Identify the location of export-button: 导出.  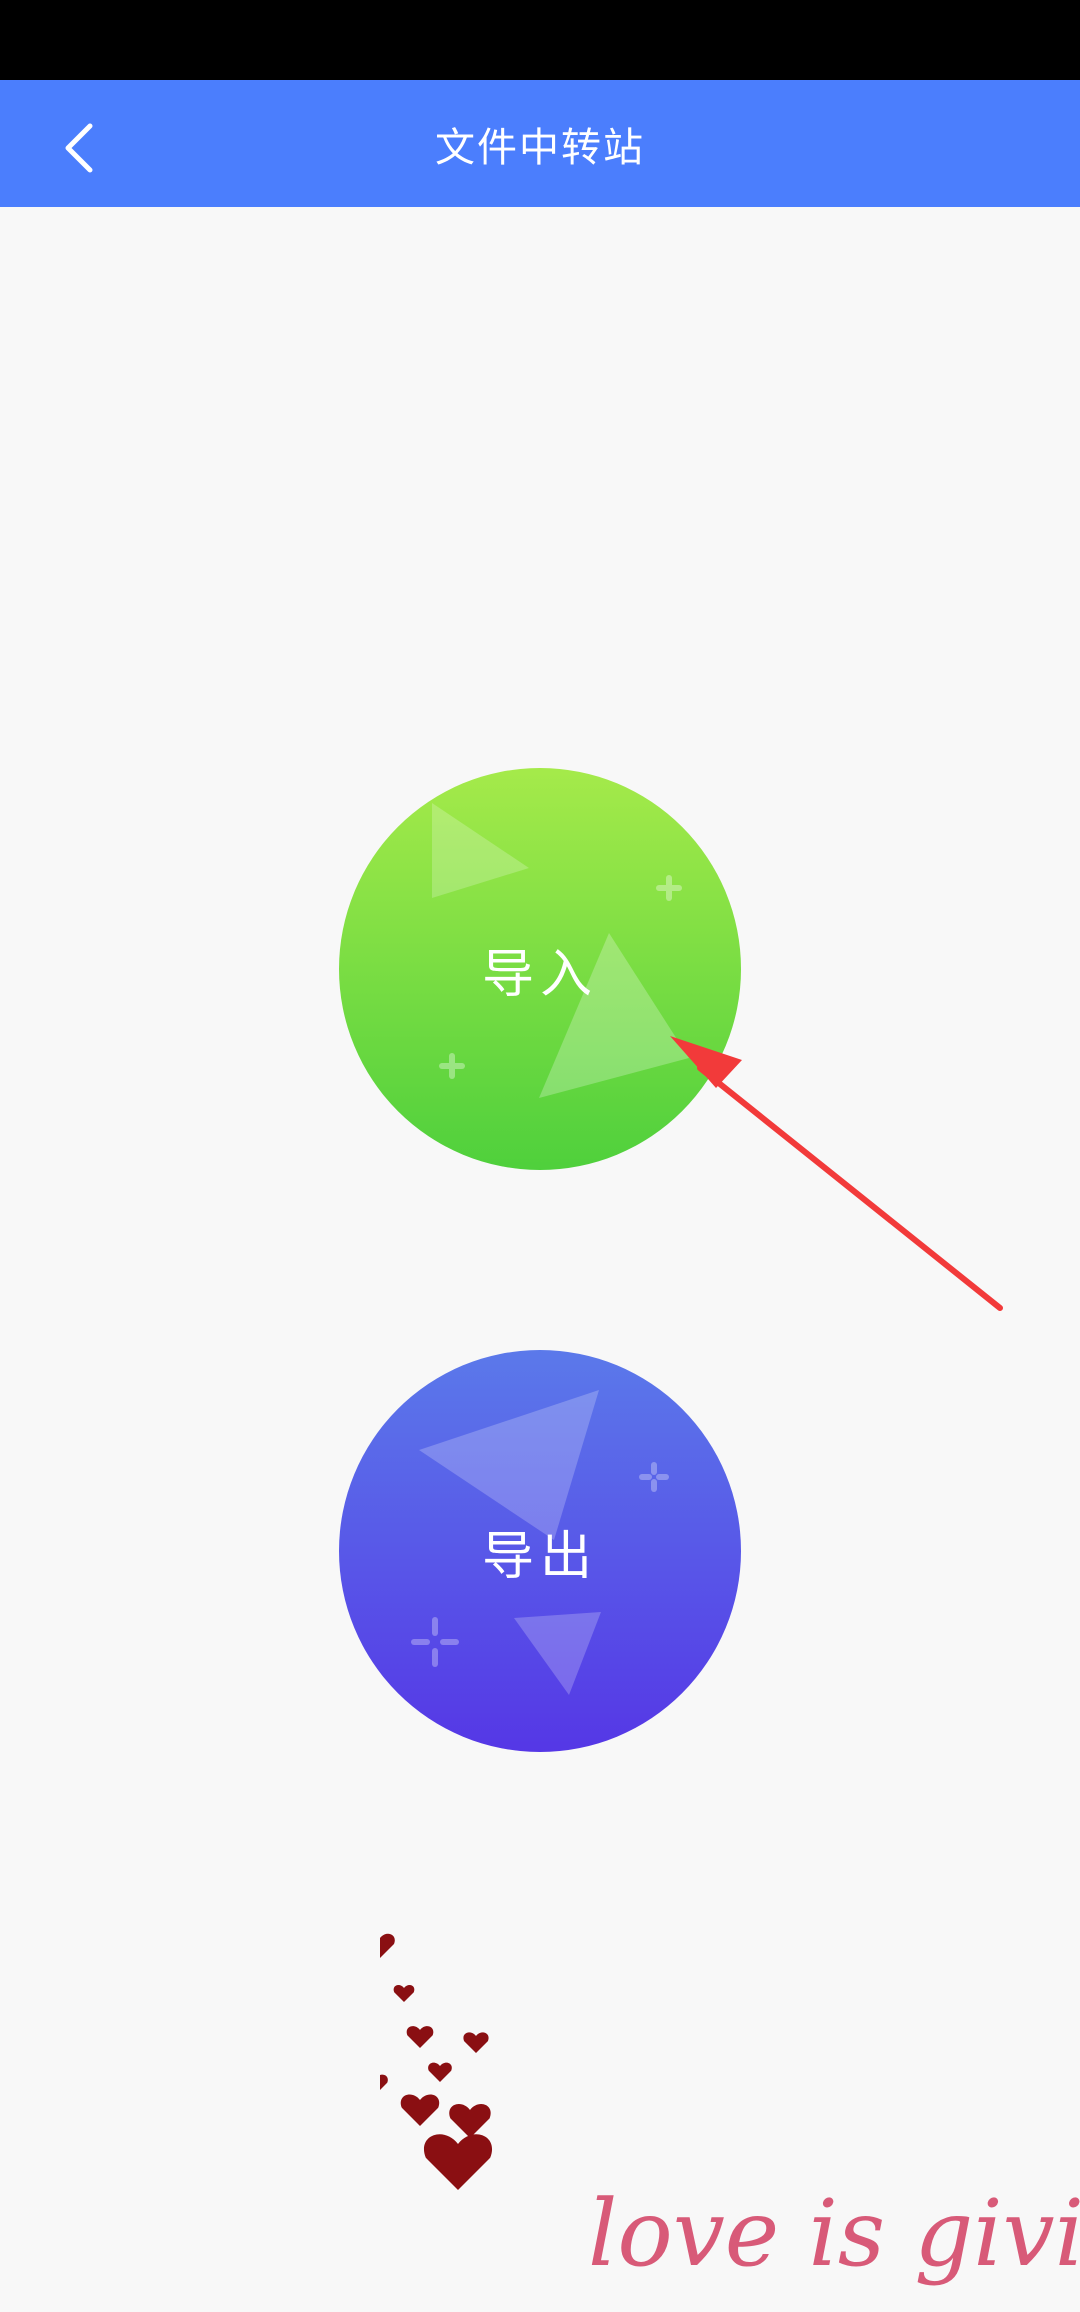
(540, 1551).